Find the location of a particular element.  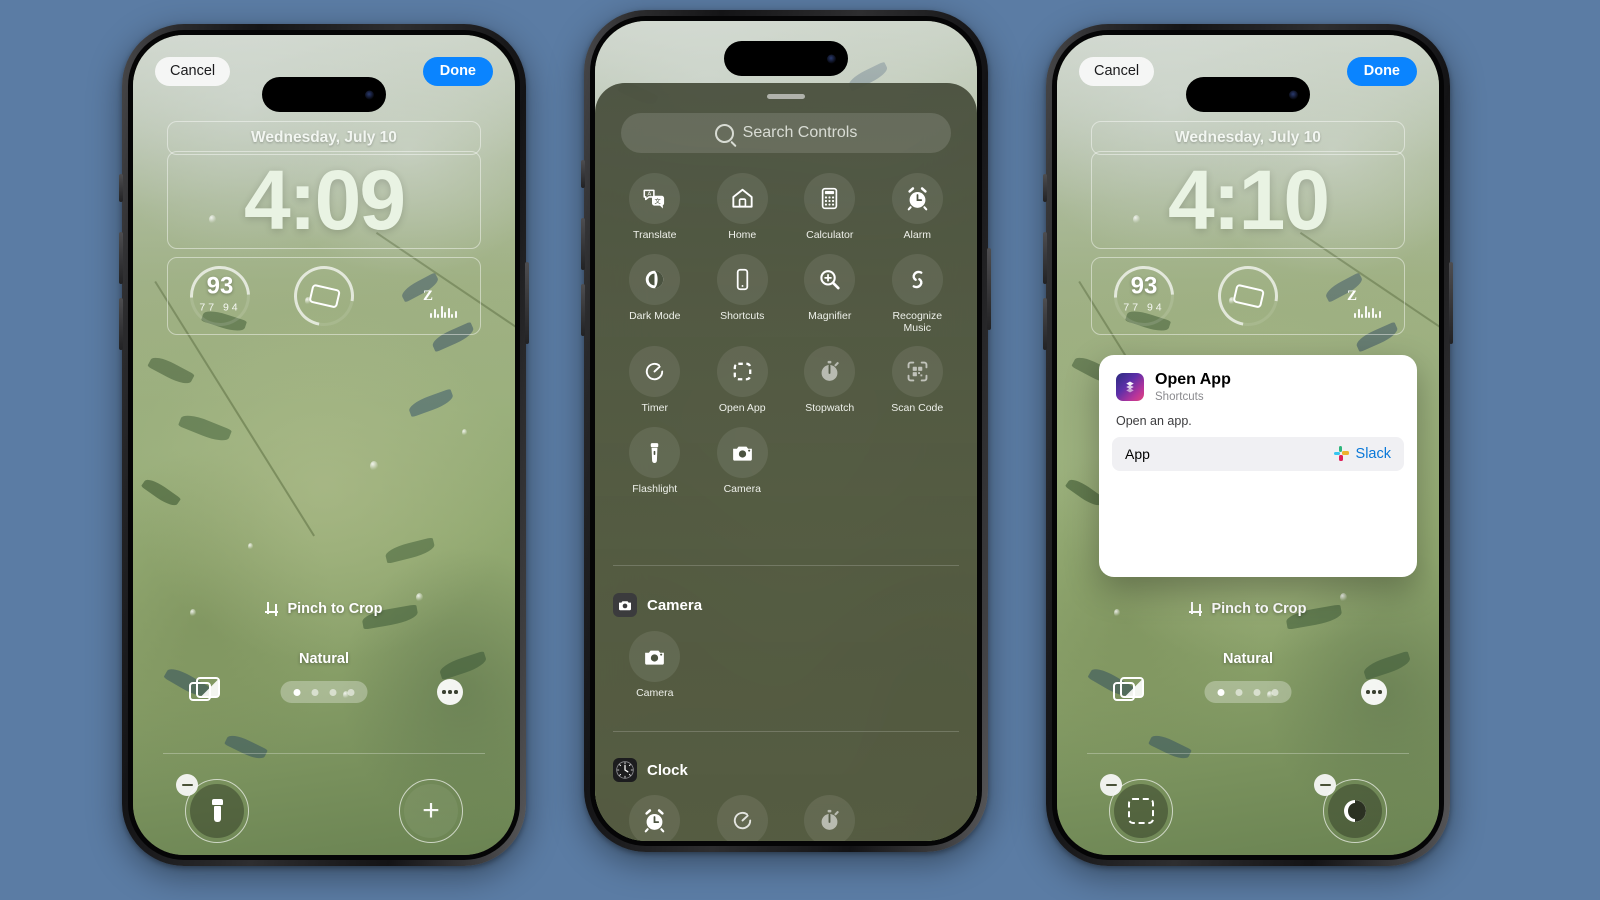

phone-icon is located at coordinates (1248, 296).